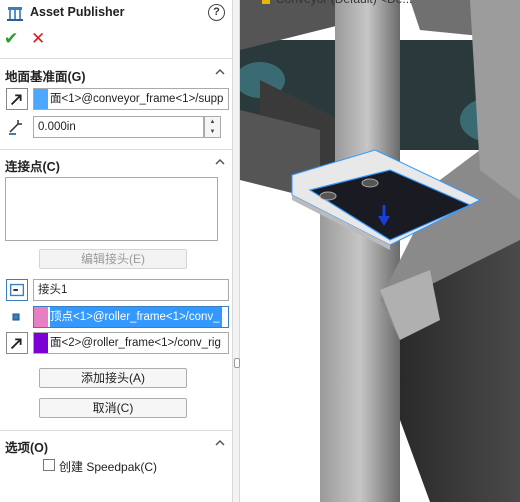  I want to click on vertex-color-swatch, so click(41, 317).